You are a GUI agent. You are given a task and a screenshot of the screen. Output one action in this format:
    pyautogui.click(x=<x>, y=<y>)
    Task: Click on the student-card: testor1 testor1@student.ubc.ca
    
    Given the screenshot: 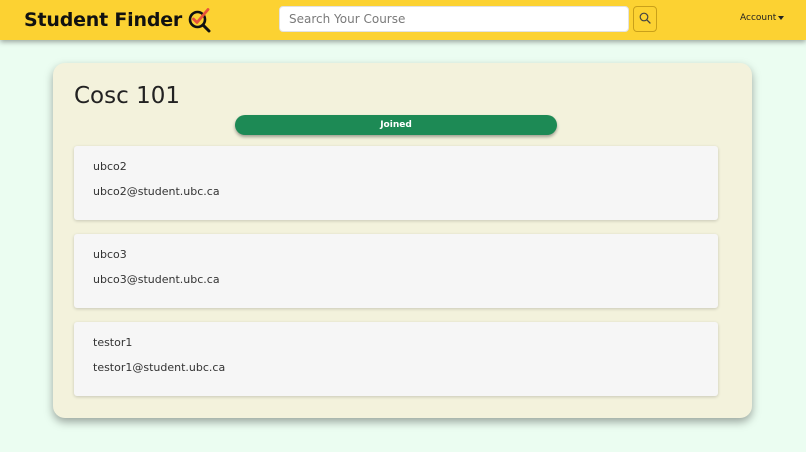 What is the action you would take?
    pyautogui.click(x=396, y=359)
    